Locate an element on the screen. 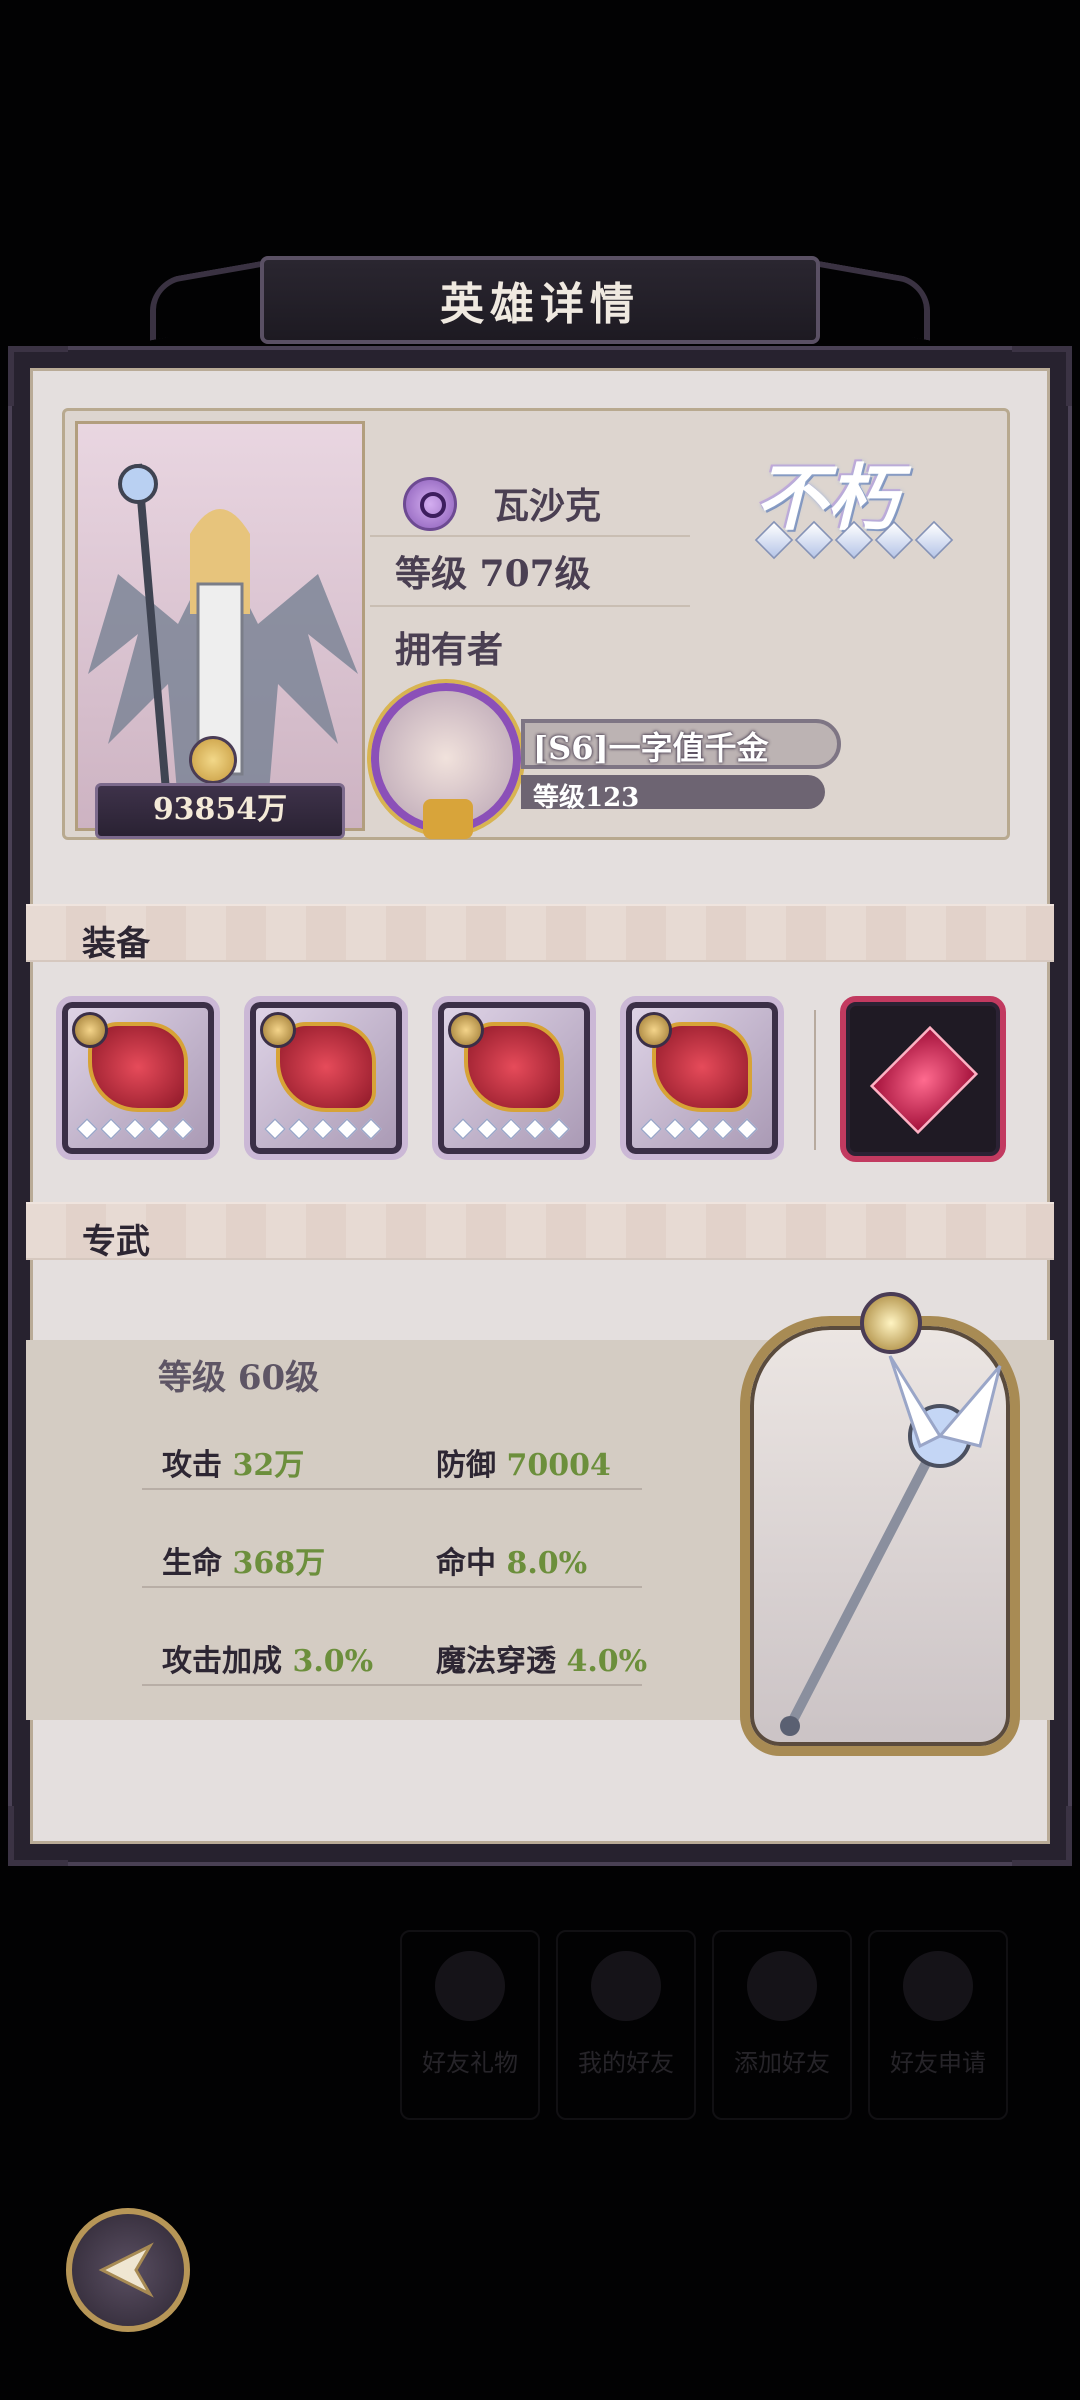  stat-label: 防御 is located at coordinates (466, 1465).